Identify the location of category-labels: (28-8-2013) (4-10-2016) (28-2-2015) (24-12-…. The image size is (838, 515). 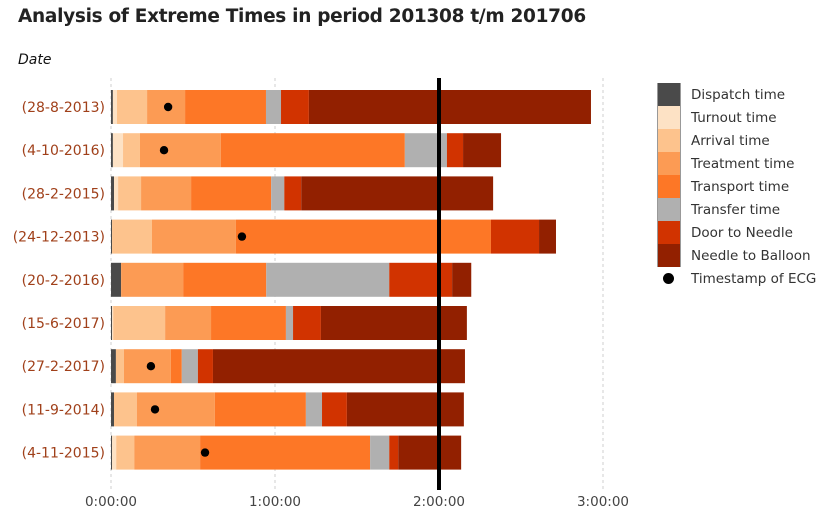
(59, 281).